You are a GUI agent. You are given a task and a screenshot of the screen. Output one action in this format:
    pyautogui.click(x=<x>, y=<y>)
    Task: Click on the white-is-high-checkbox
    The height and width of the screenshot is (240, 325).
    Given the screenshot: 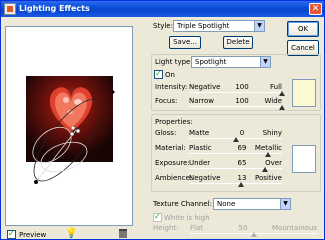 What is the action you would take?
    pyautogui.click(x=157, y=217)
    